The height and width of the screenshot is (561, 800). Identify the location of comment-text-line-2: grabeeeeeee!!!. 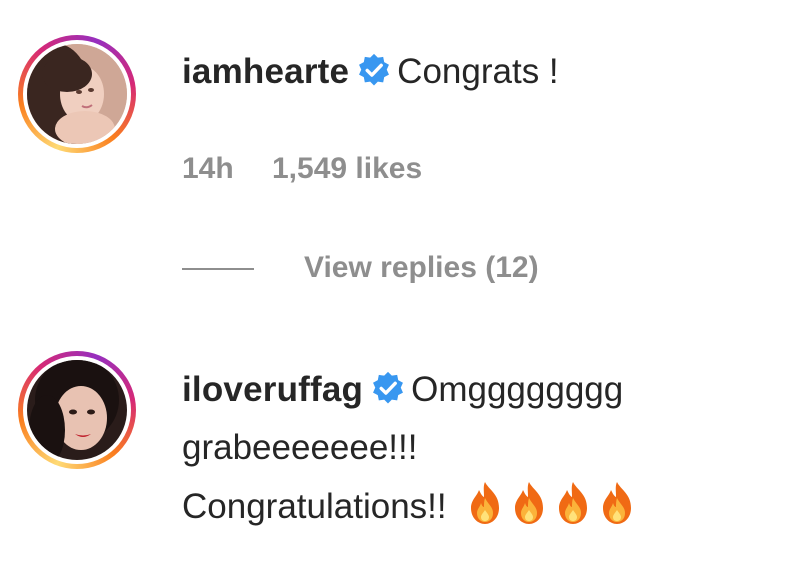
(300, 447).